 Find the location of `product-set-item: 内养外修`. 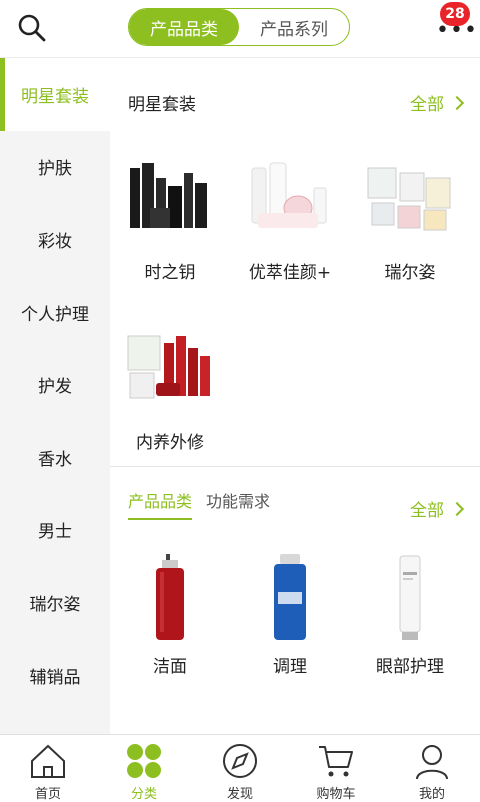

product-set-item: 内养外修 is located at coordinates (170, 398).